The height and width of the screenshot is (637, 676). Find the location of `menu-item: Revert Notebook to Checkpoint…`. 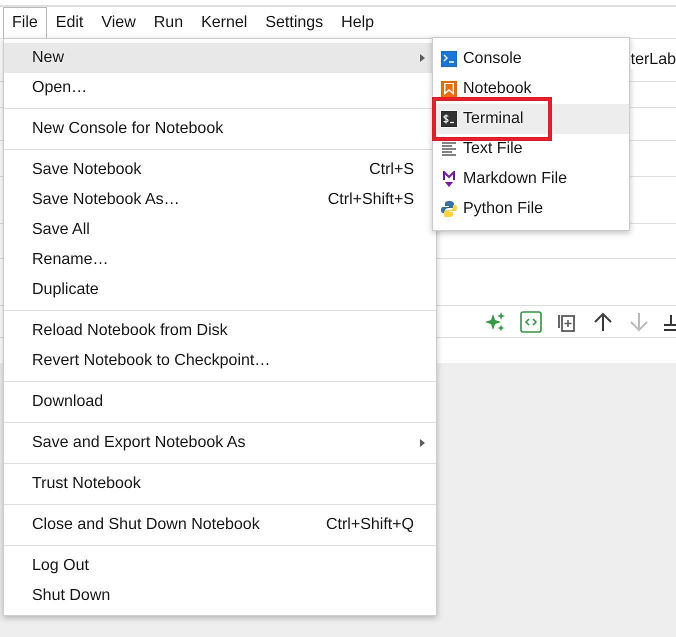

menu-item: Revert Notebook to Checkpoint… is located at coordinates (220, 361).